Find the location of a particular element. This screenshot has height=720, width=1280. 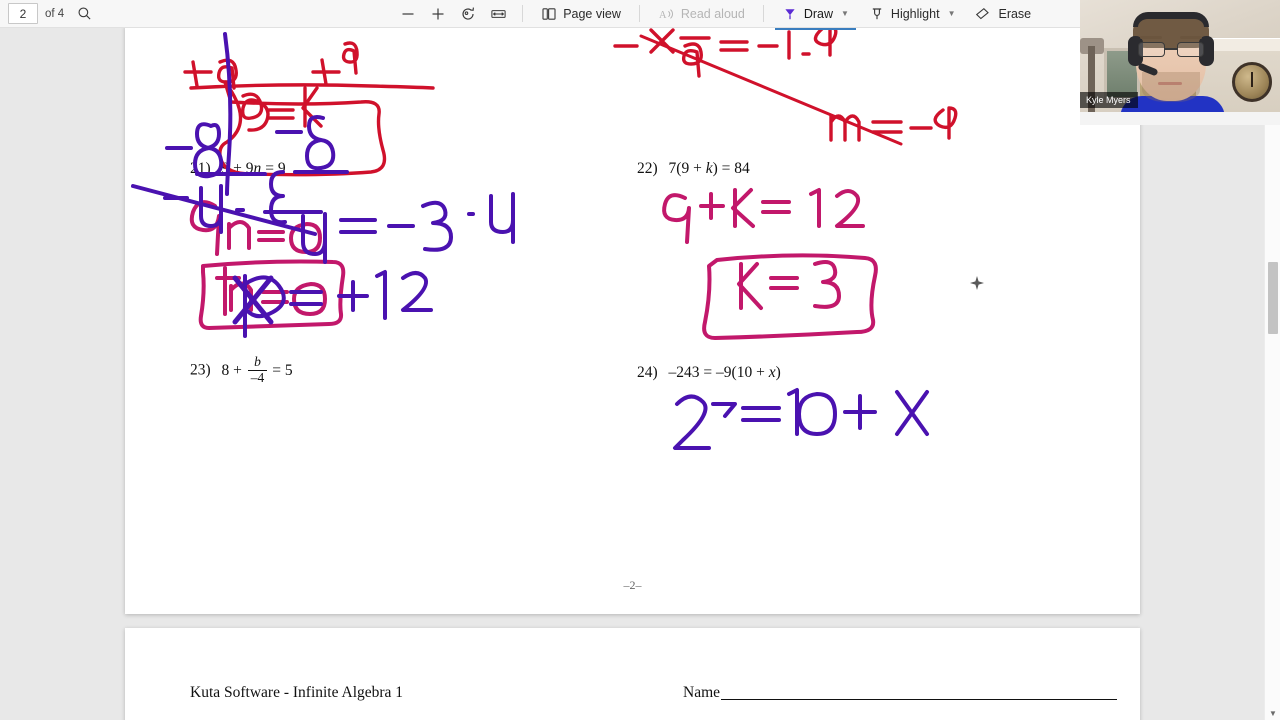

page-view-button: Page view is located at coordinates (581, 14).